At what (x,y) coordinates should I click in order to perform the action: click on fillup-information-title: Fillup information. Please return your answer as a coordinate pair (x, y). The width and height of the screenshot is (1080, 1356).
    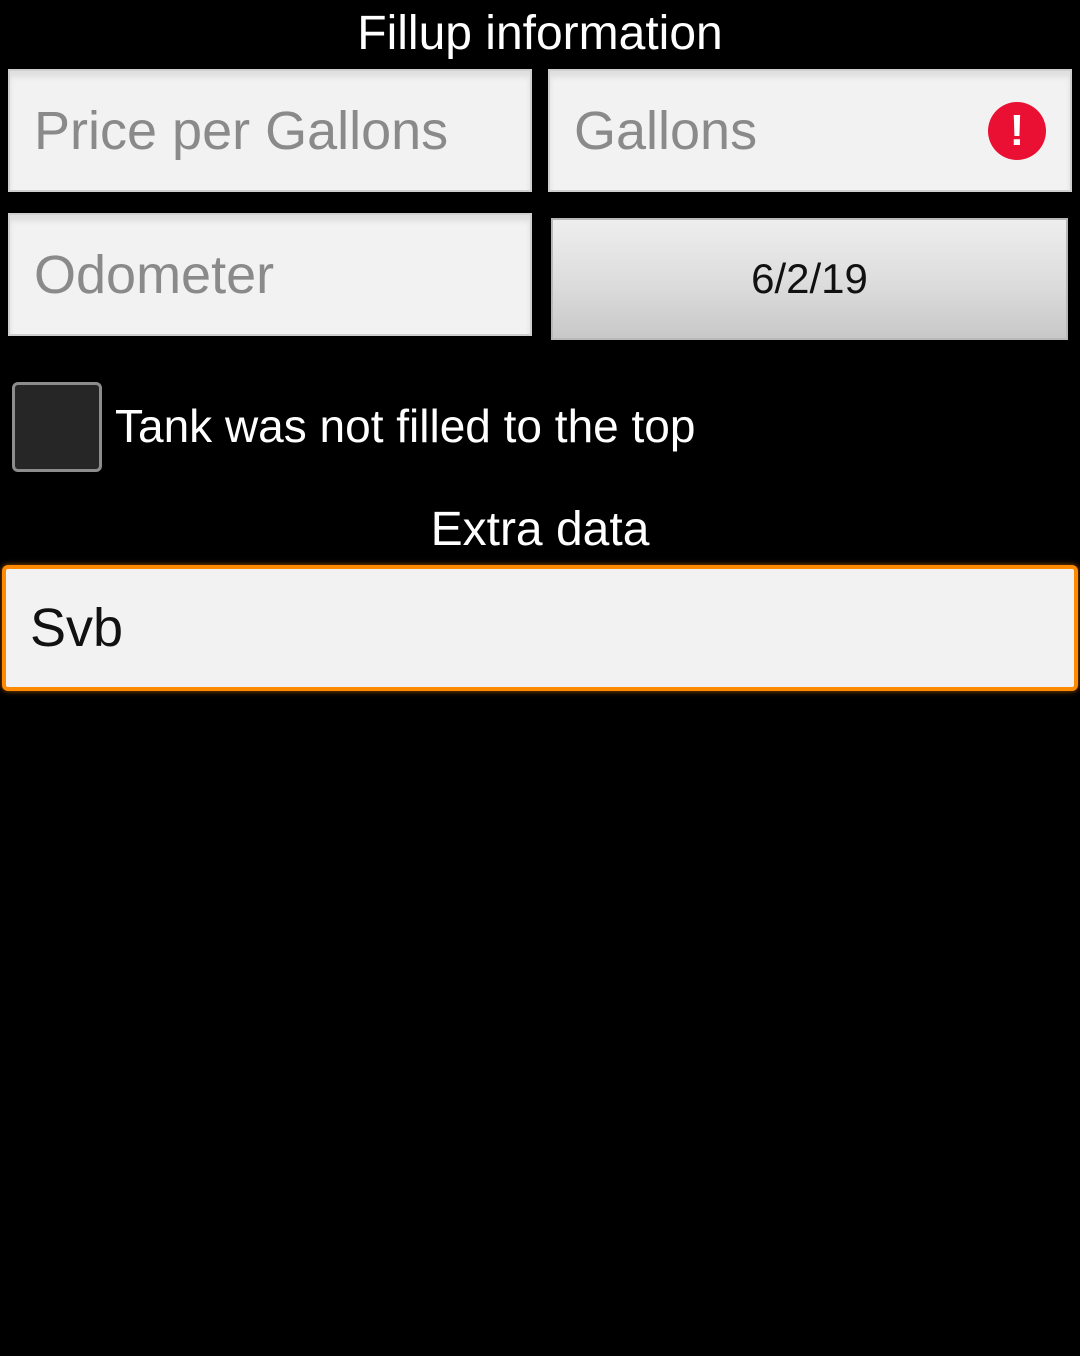
    Looking at the image, I should click on (540, 33).